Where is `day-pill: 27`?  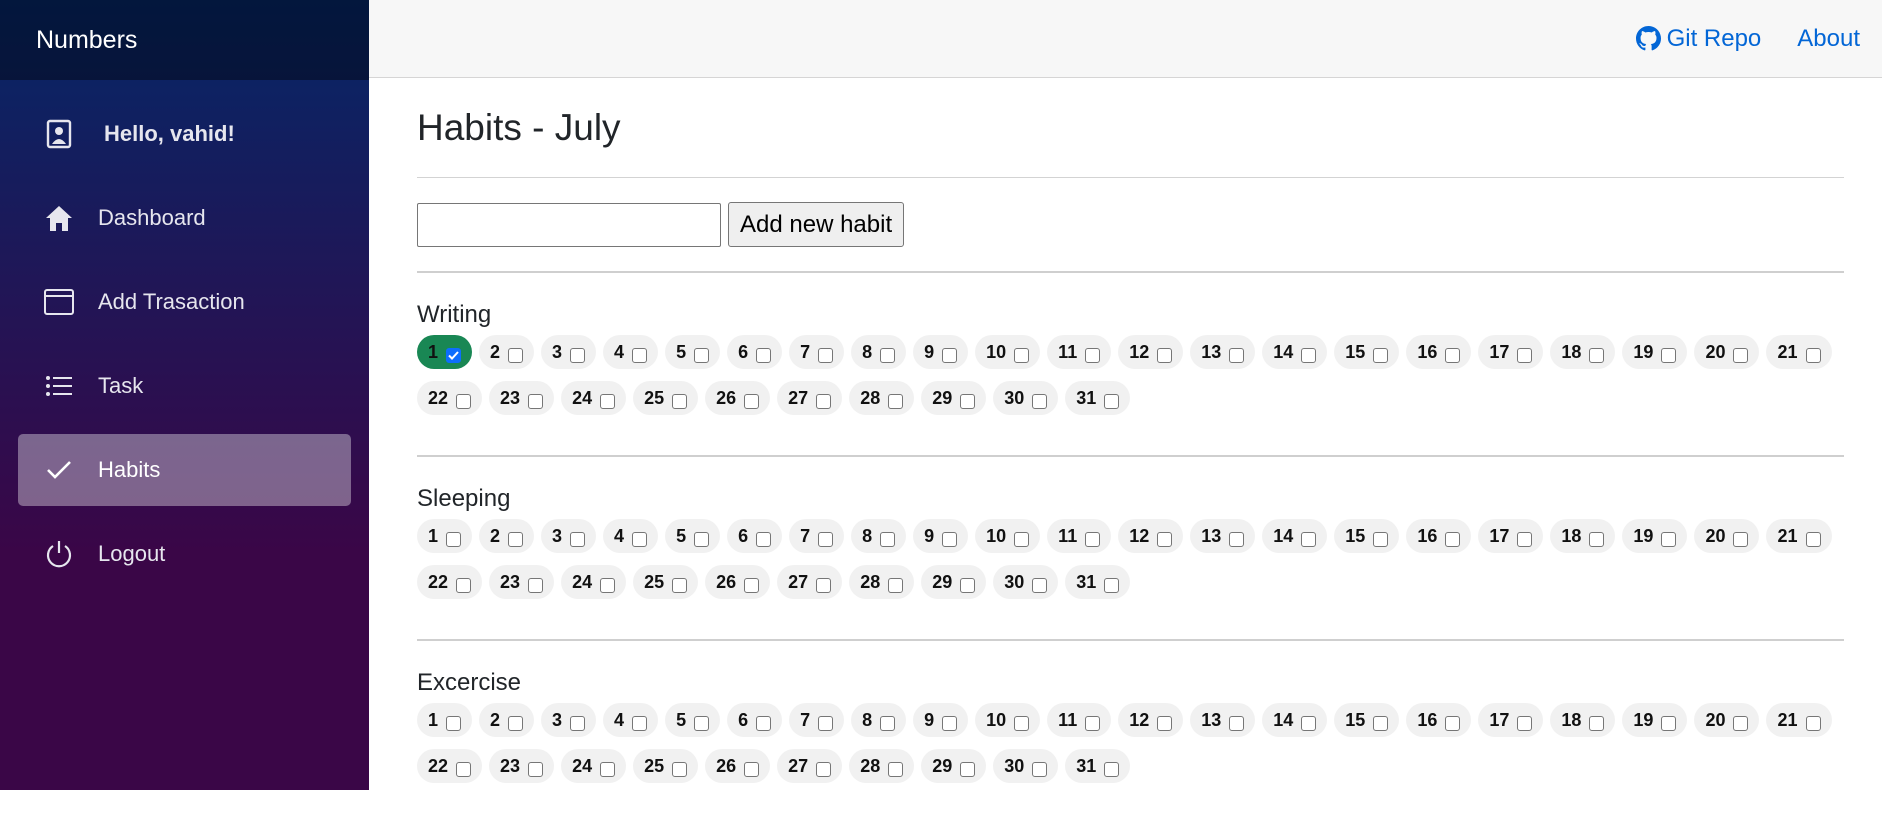 day-pill: 27 is located at coordinates (810, 582).